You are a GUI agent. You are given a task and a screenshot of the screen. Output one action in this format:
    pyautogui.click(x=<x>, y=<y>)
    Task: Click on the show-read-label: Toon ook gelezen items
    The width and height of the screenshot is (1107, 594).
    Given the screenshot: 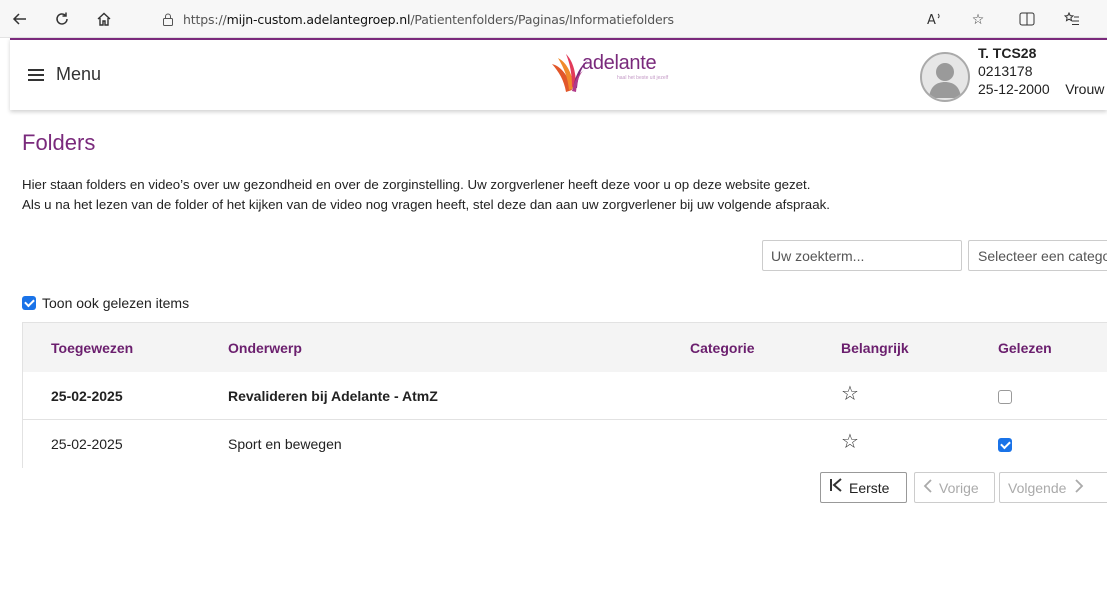 What is the action you would take?
    pyautogui.click(x=116, y=303)
    